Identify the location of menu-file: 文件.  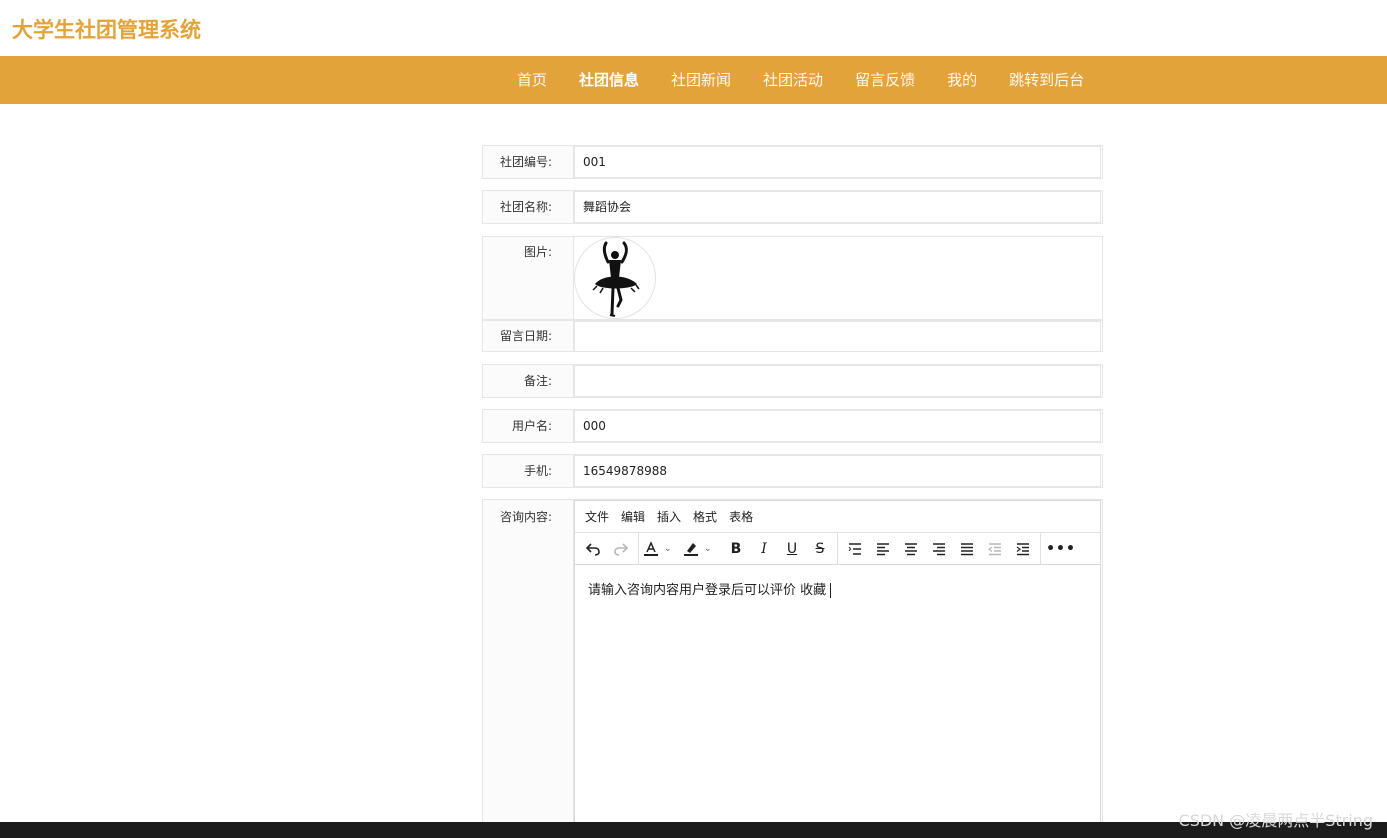
(597, 516).